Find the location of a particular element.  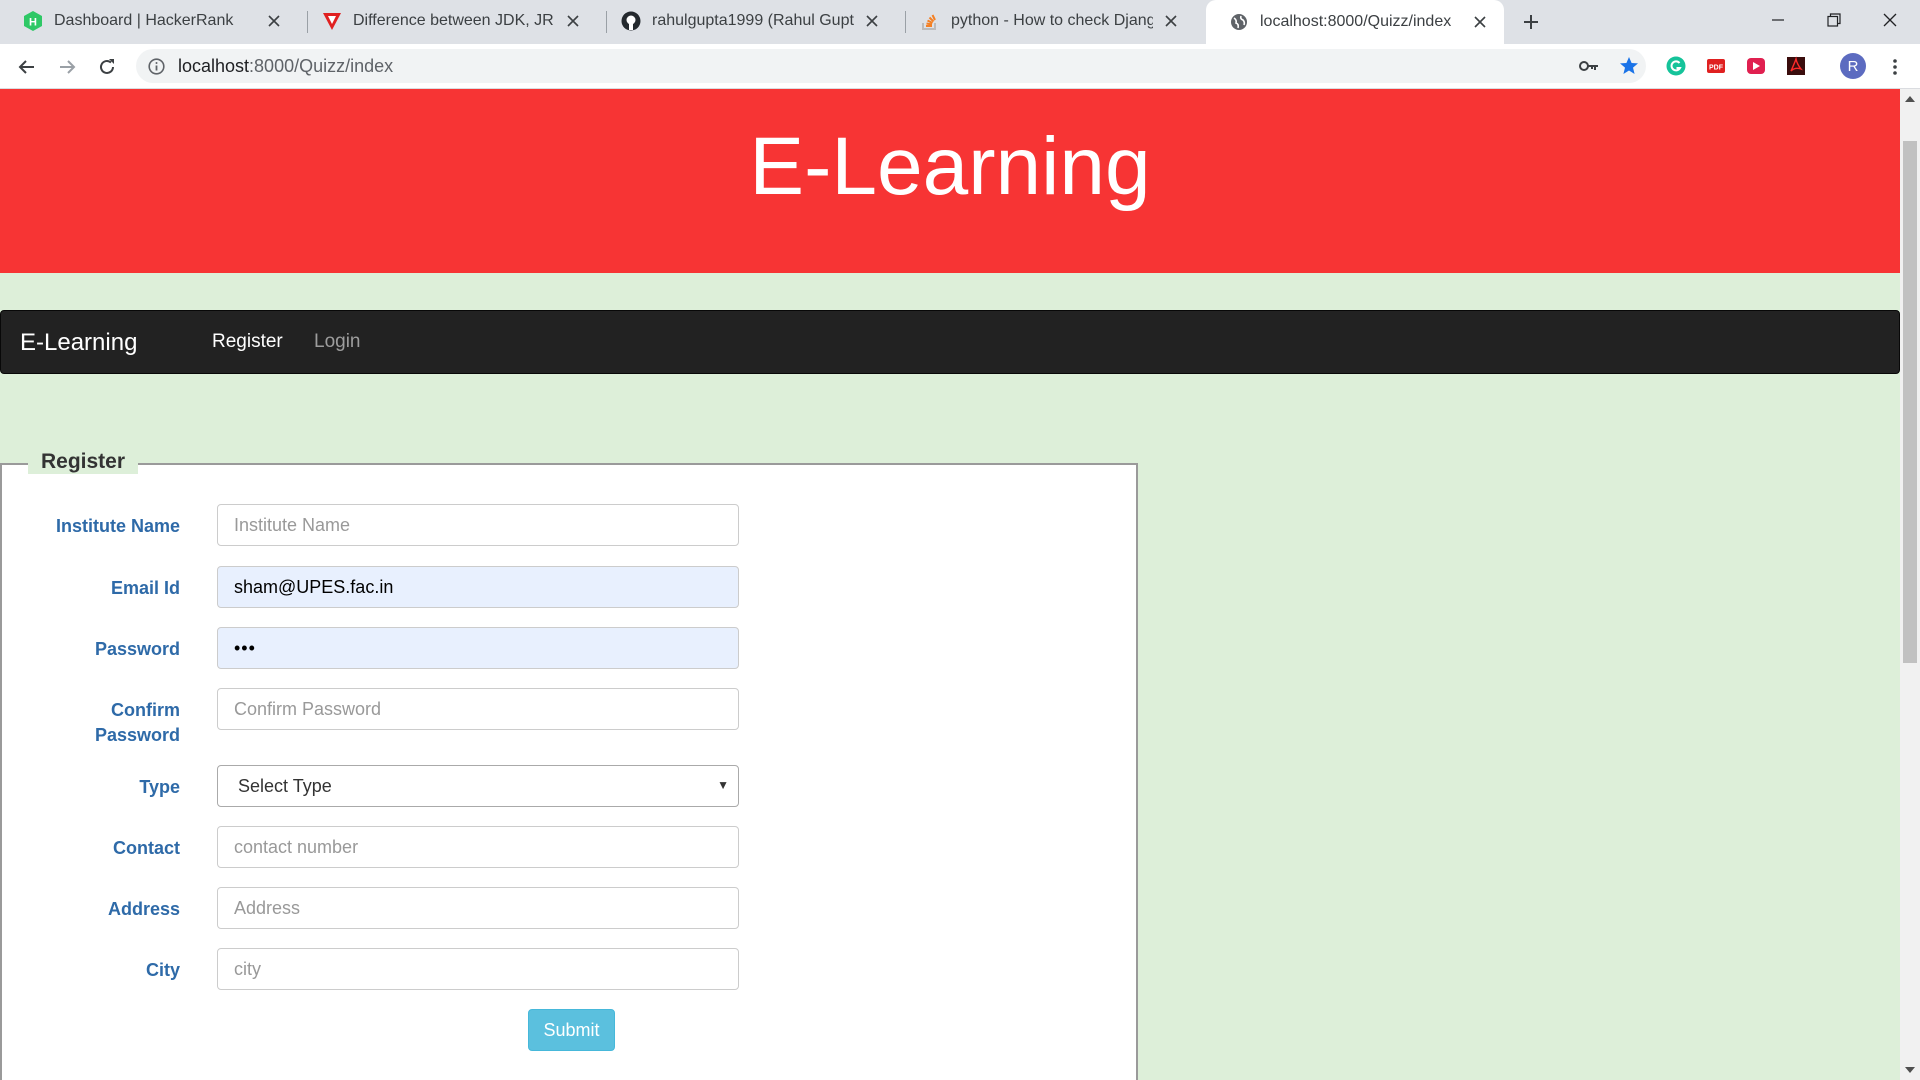

address-url: localhost:8000/Quizz/index is located at coordinates (285, 66).